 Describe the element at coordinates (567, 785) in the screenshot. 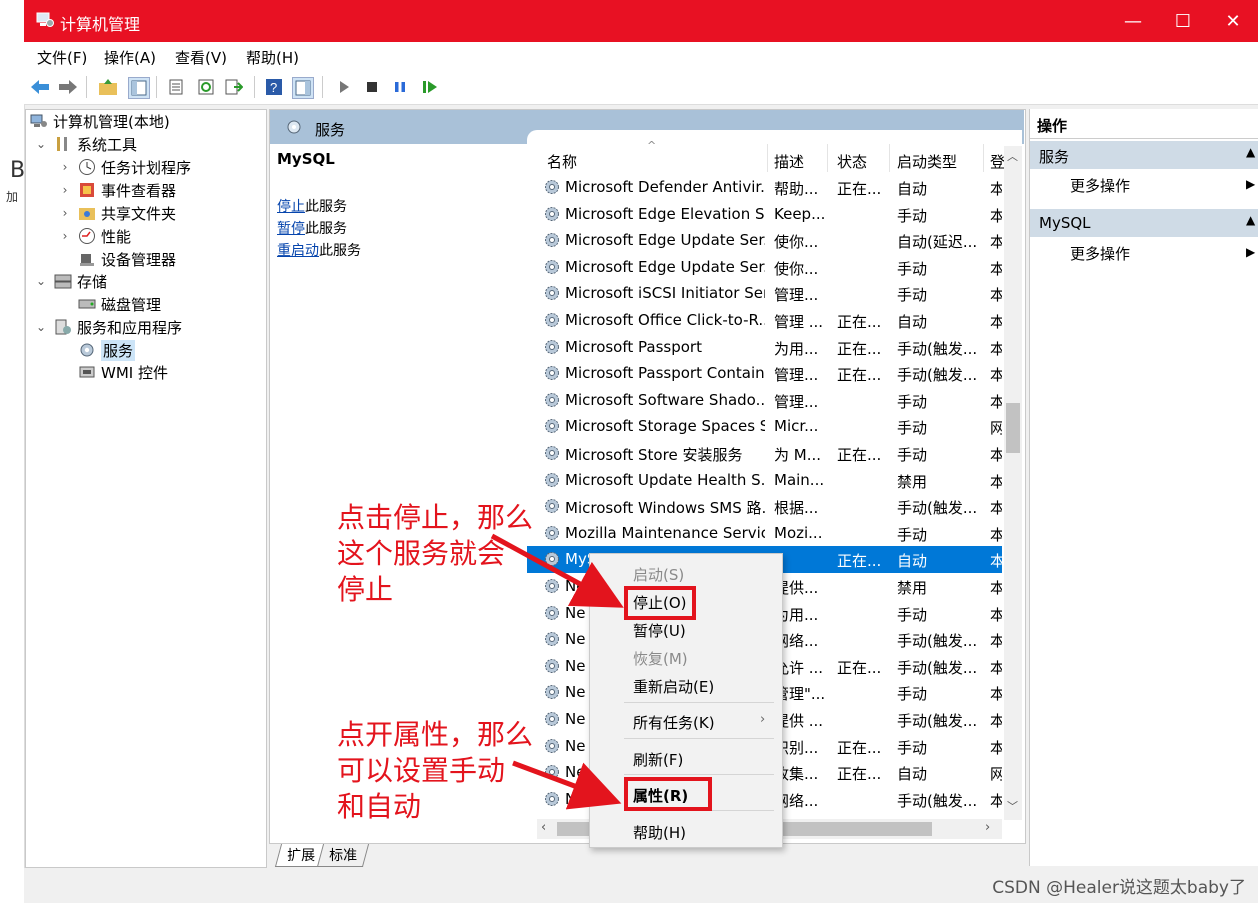

I see `arrow-to-properties` at that location.